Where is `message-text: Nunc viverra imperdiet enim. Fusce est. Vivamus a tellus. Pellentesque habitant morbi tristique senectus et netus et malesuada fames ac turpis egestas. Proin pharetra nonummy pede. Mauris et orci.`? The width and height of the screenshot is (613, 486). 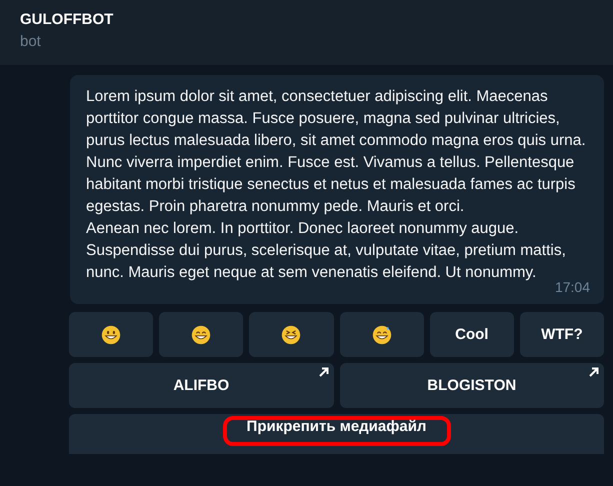 message-text: Nunc viverra imperdiet enim. Fusce est. Vivamus a tellus. Pellentesque habitant morbi tristique senectus et netus et malesuada fames ac turpis egestas. Proin pharetra nonummy pede. Mauris et orci. is located at coordinates (331, 185).